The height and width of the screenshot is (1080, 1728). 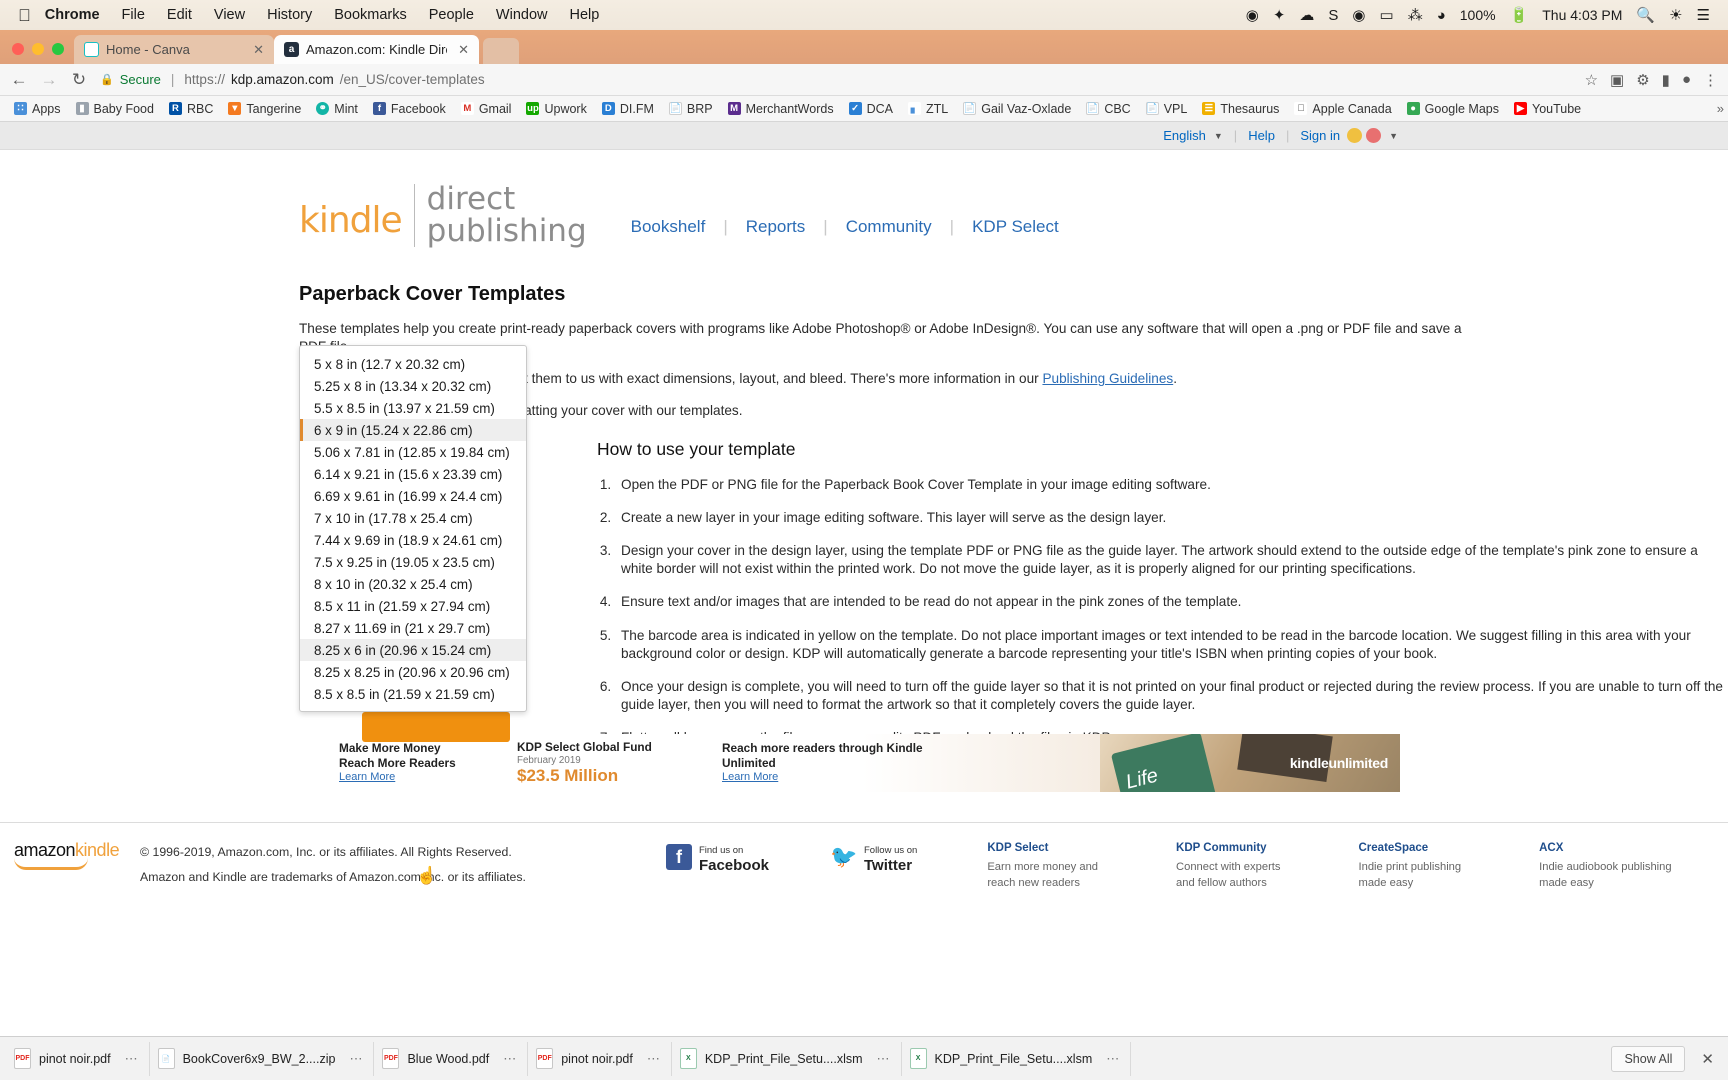 I want to click on bookmark-youtube: ▶ YouTube, so click(x=1547, y=109).